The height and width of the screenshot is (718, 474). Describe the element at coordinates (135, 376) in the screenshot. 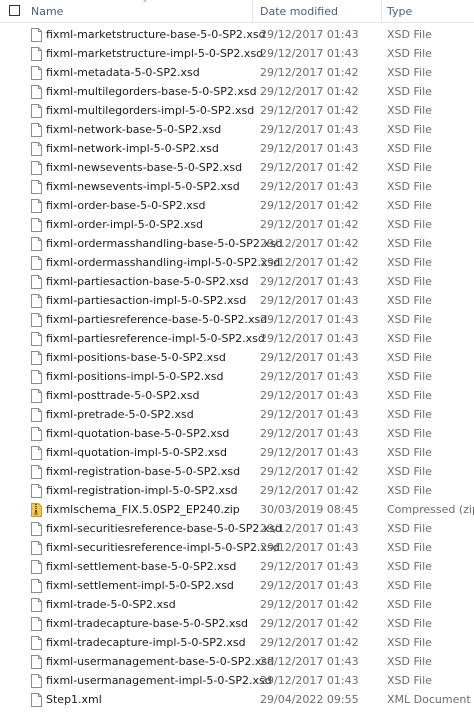

I see `file-name: fixml-positions-impl-5-0-SP2.xsd` at that location.